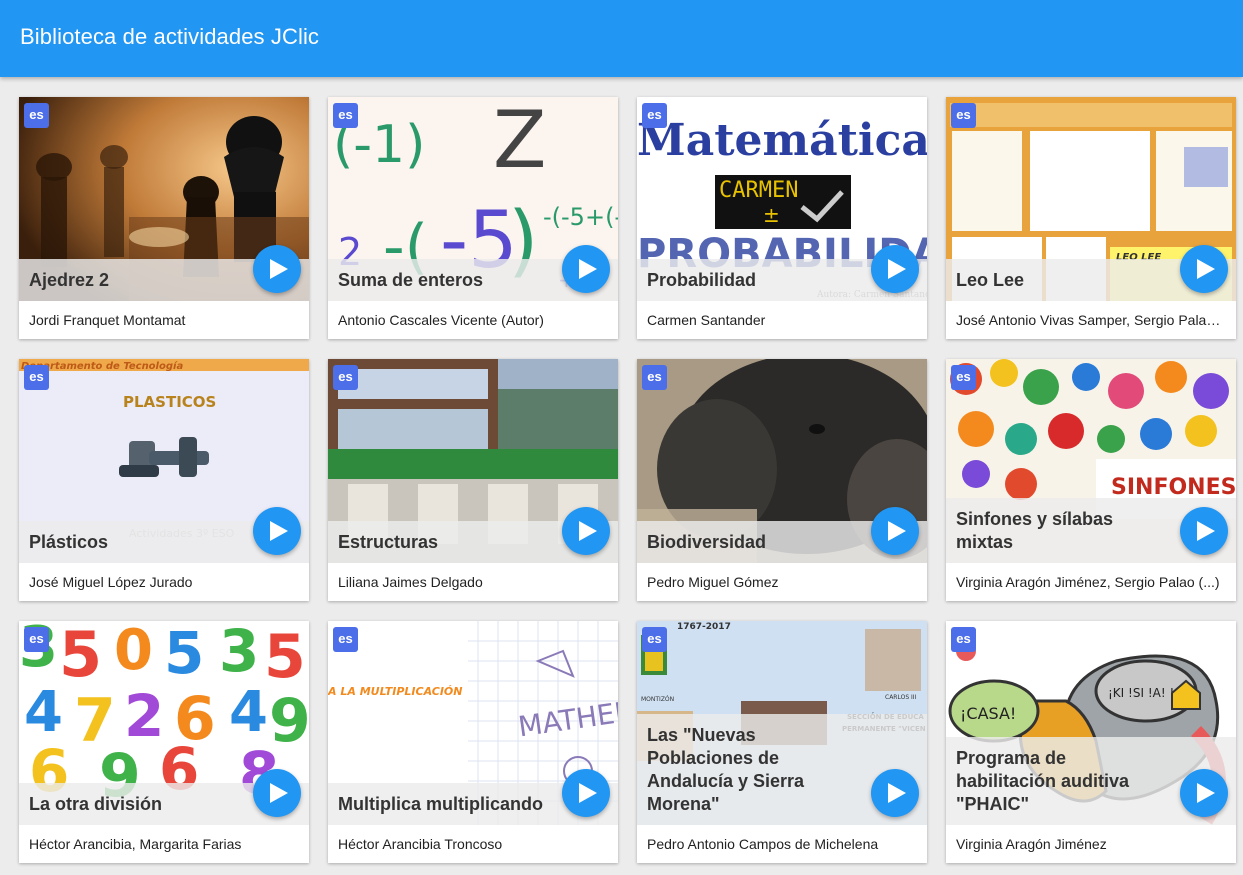 This screenshot has height=875, width=1243. Describe the element at coordinates (580, 217) in the screenshot. I see `svg-text: -(-5+(-9` at that location.